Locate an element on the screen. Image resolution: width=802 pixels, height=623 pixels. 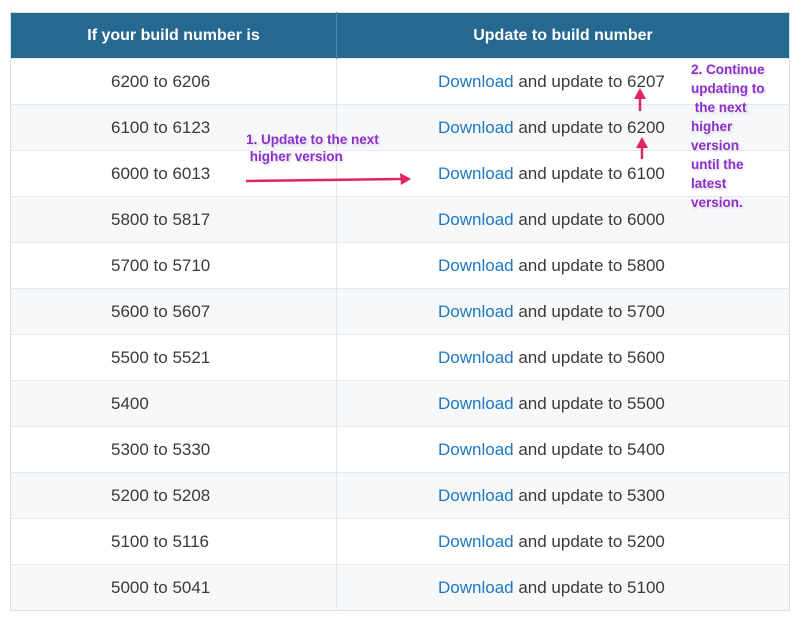
update-target-text: and update to 6100 is located at coordinates (589, 173).